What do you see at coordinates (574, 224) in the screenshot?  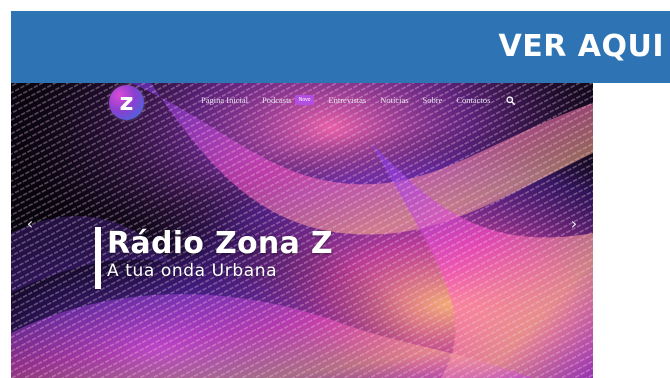 I see `chevron-right-icon: ›` at bounding box center [574, 224].